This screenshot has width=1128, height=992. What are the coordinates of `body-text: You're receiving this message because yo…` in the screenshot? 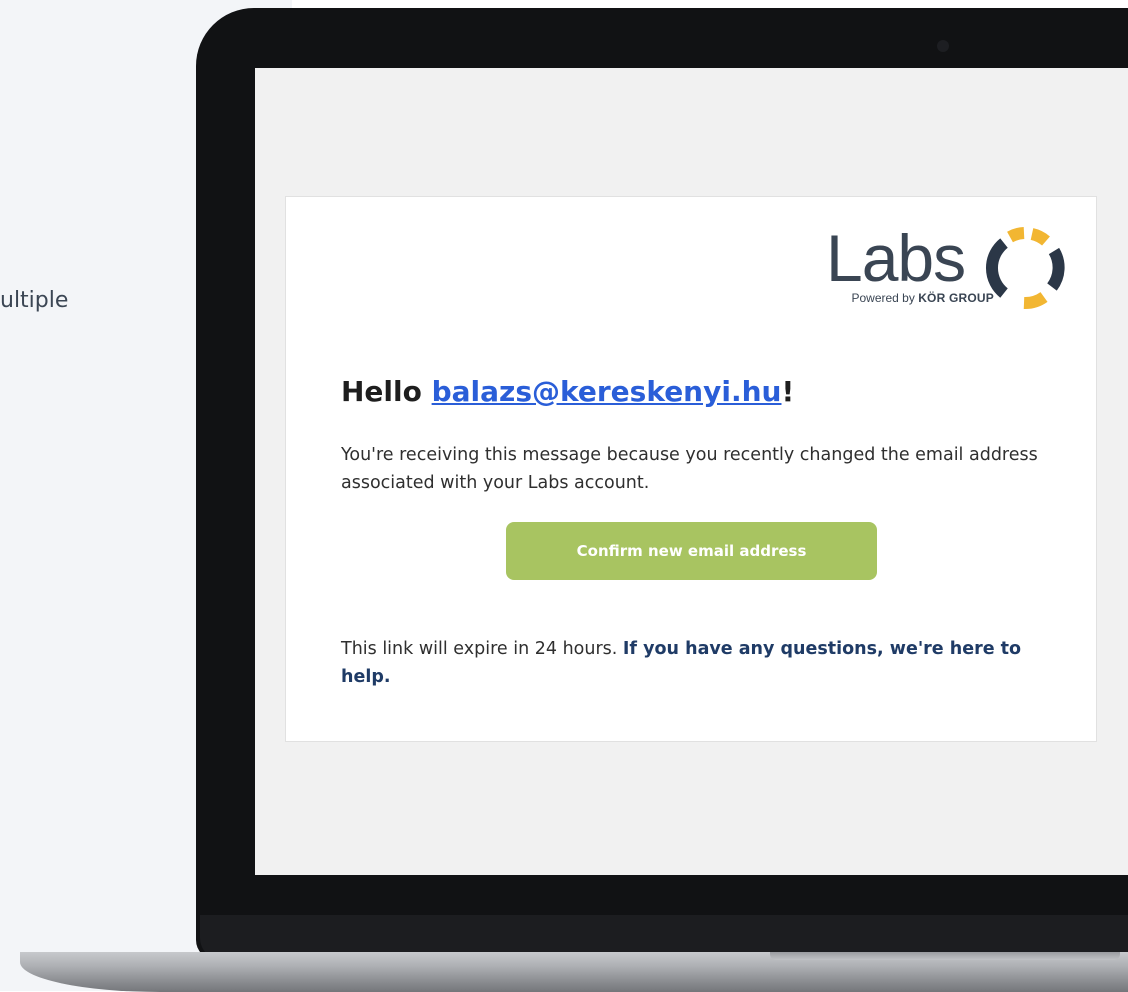 It's located at (689, 469).